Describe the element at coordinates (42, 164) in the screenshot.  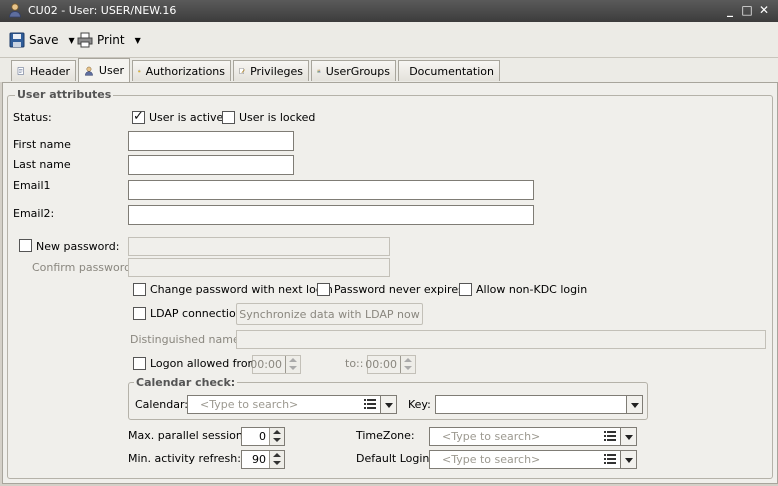
I see `last-name-label: Last name` at that location.